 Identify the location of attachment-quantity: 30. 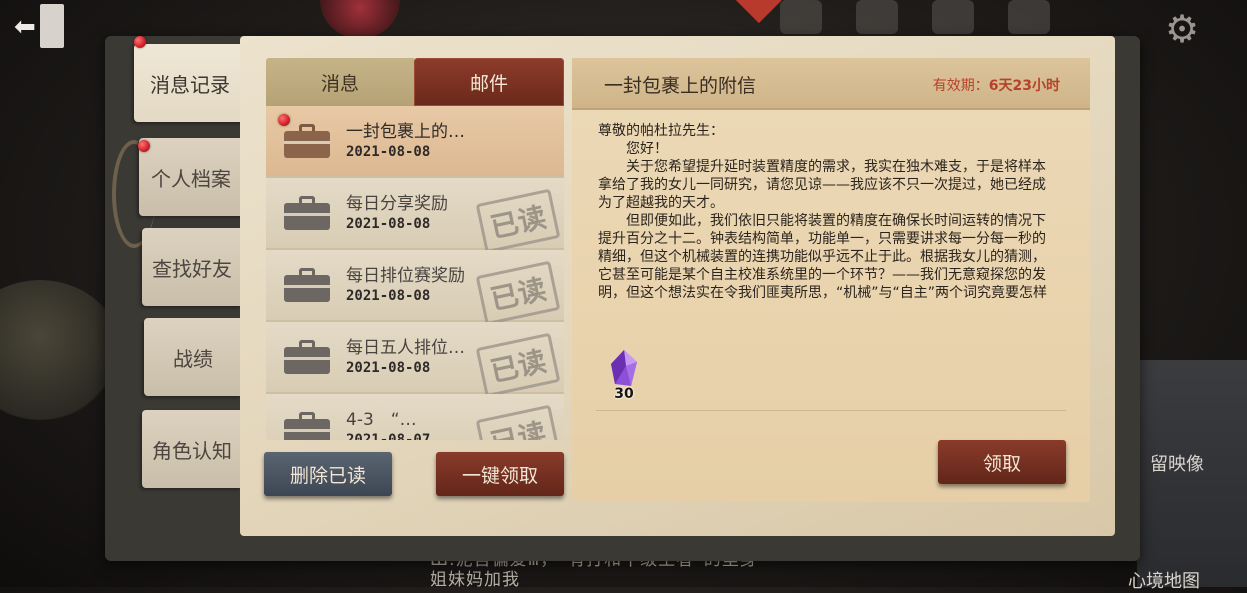
(624, 394).